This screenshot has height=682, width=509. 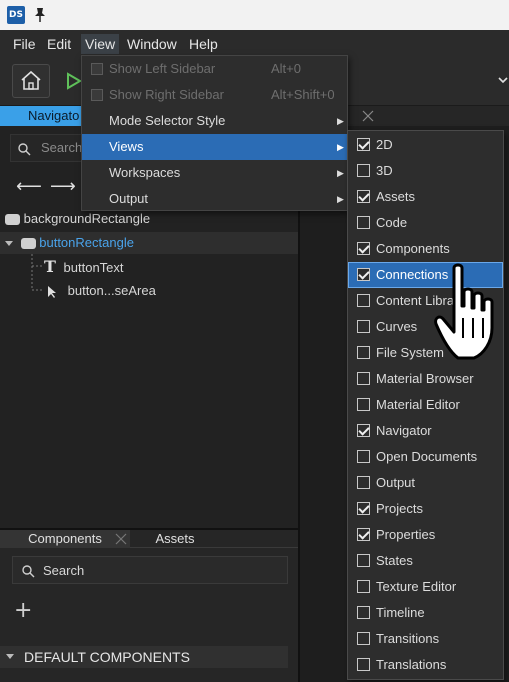 What do you see at coordinates (425, 483) in the screenshot?
I see `view-toggle-output: Output` at bounding box center [425, 483].